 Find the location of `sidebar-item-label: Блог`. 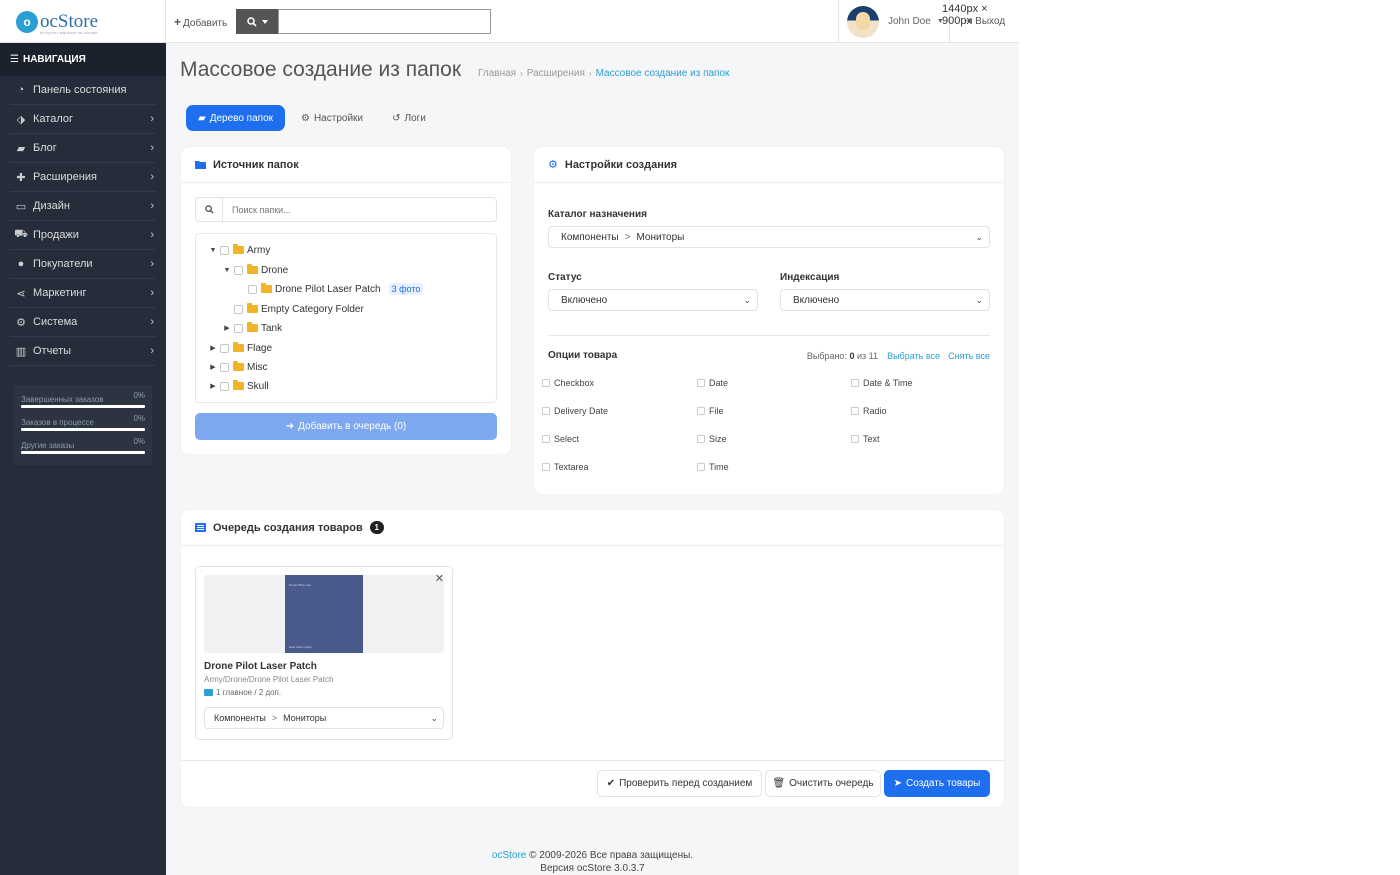

sidebar-item-label: Блог is located at coordinates (45, 148).